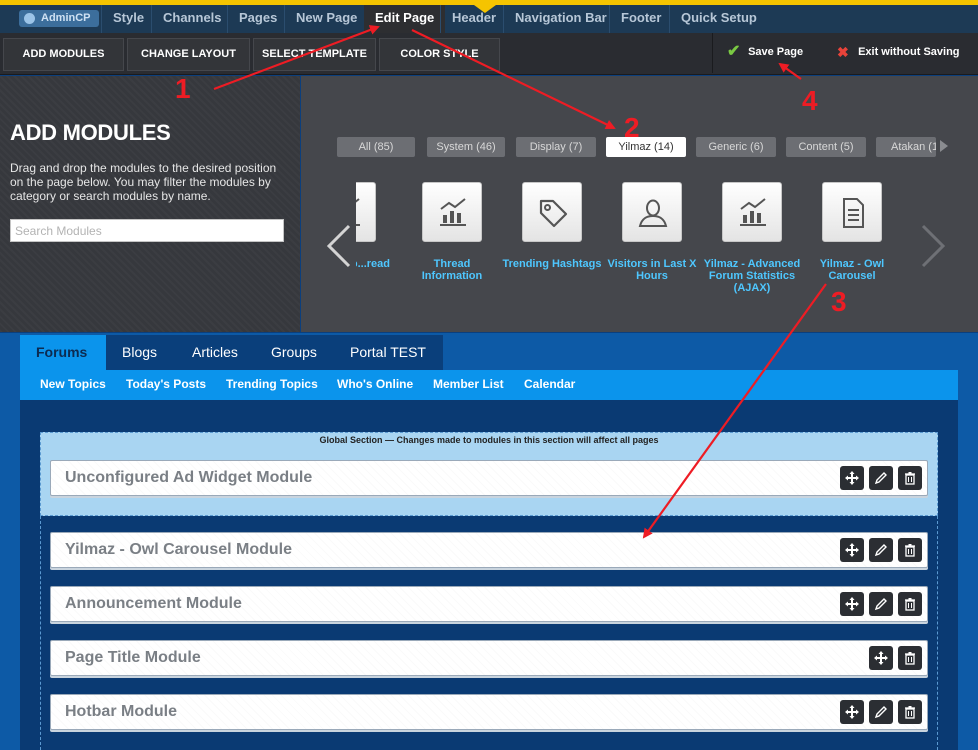  Describe the element at coordinates (718, 19) in the screenshot. I see `tab-quick-setup: Quick Setup` at that location.